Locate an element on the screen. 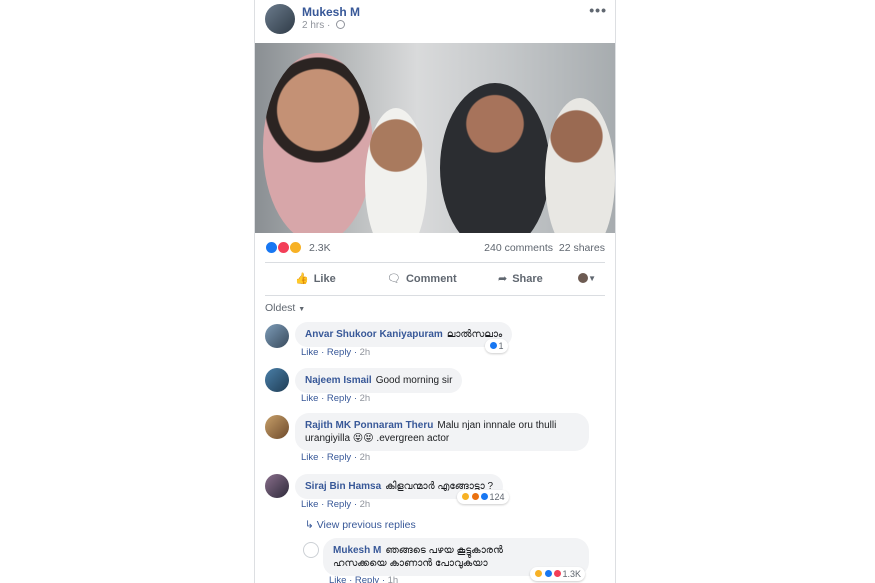  comment-text: Good morning sir is located at coordinates (414, 380).